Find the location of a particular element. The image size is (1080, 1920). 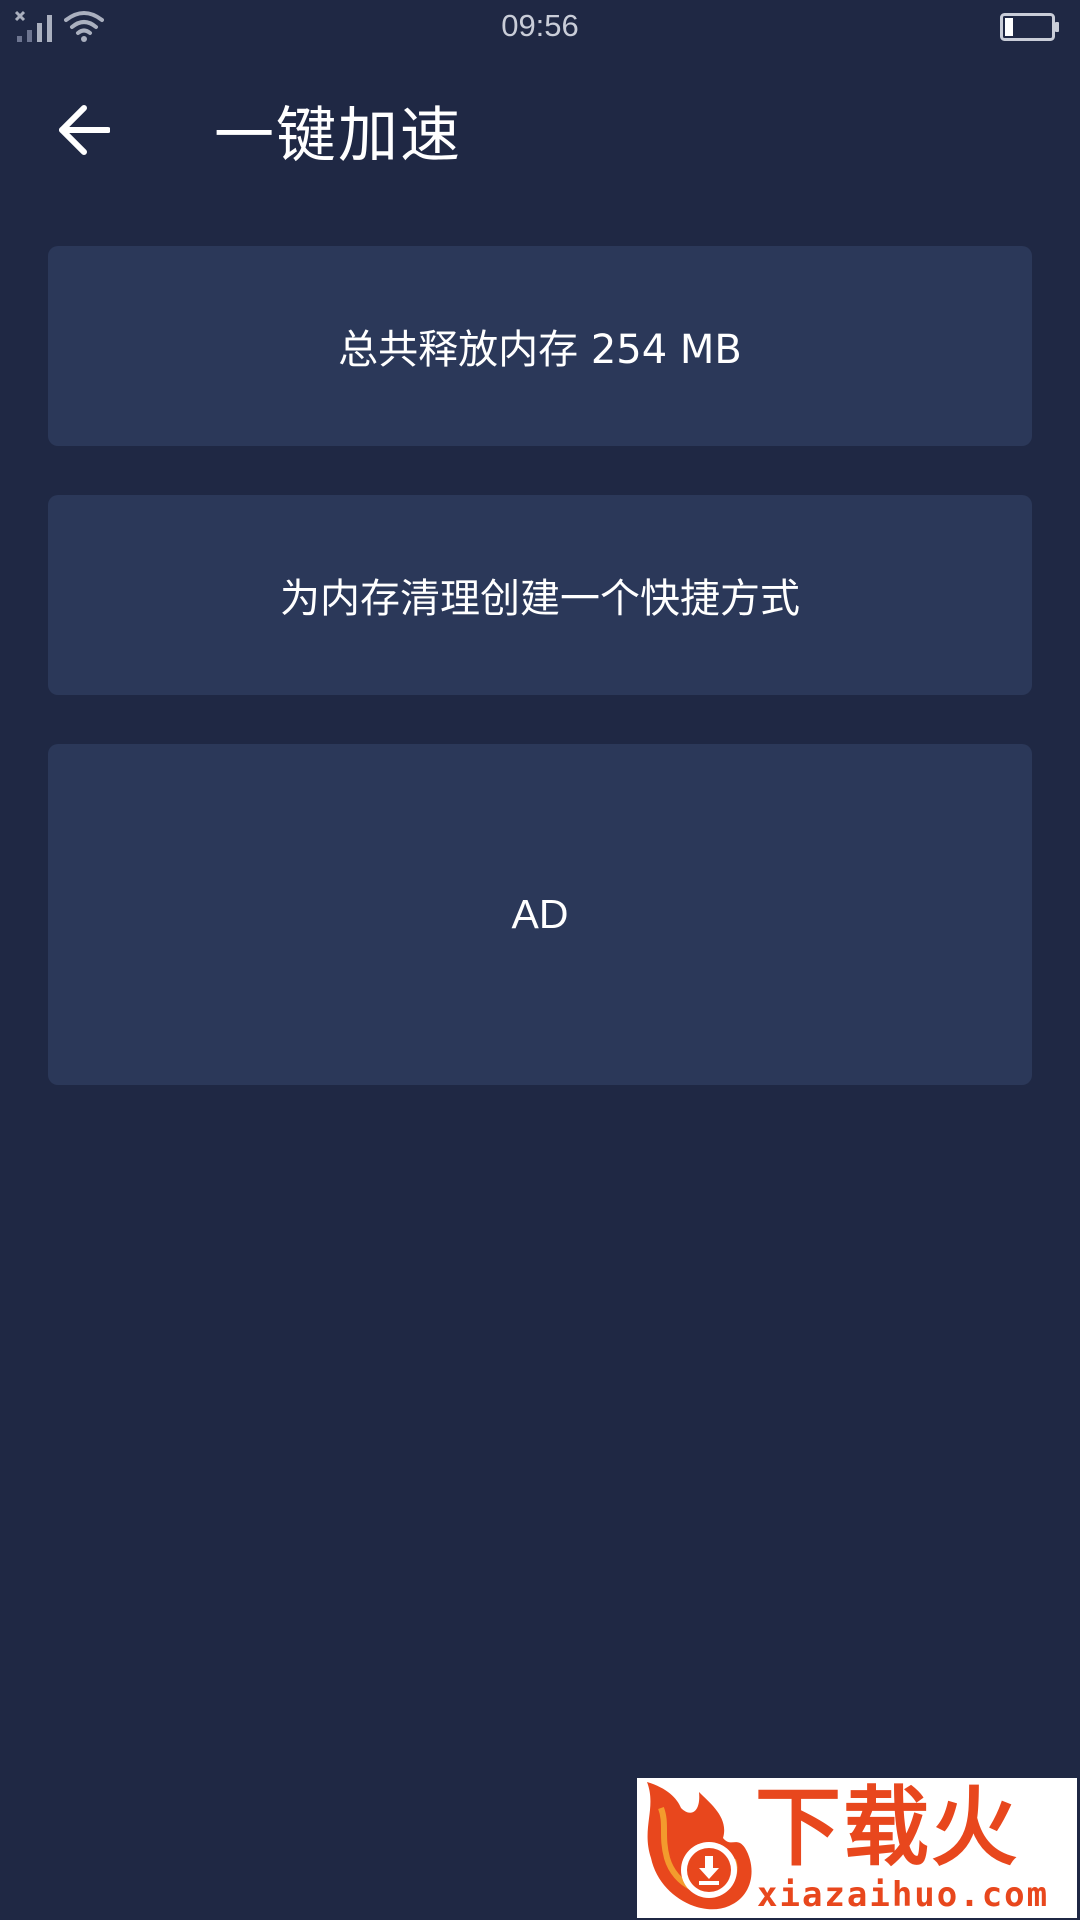

flame-logo-icon is located at coordinates (696, 1848).